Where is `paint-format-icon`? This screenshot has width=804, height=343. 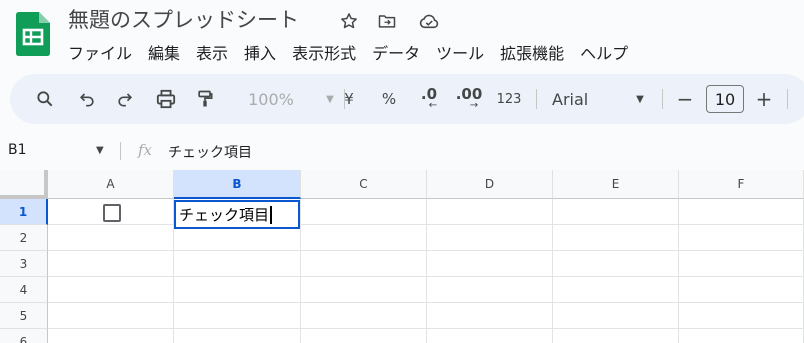
paint-format-icon is located at coordinates (205, 99).